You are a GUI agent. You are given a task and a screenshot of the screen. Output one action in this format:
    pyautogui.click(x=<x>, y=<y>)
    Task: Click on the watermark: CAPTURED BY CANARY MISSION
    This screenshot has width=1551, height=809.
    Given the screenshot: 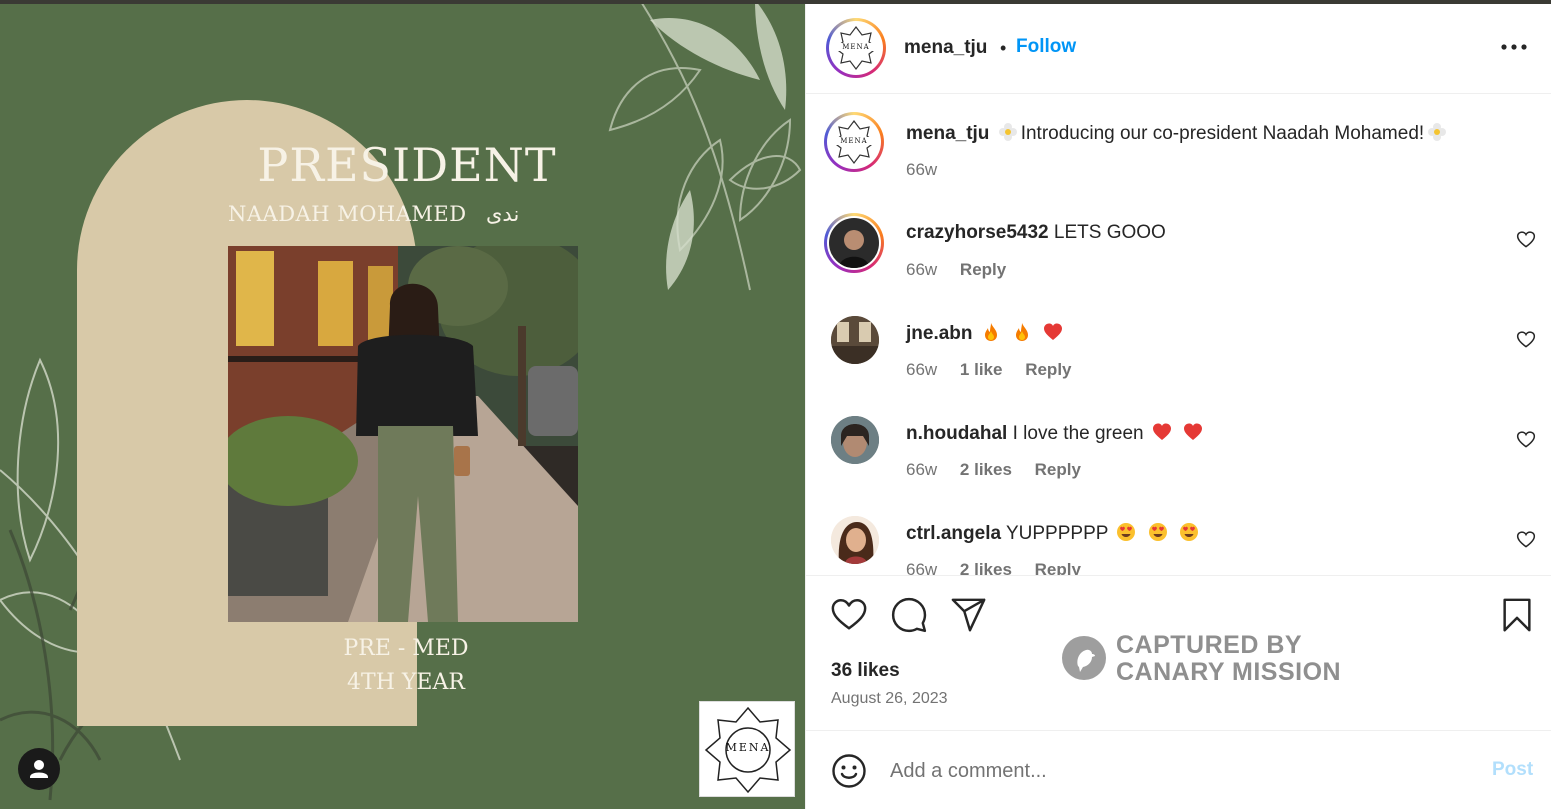 What is the action you would take?
    pyautogui.click(x=1212, y=660)
    